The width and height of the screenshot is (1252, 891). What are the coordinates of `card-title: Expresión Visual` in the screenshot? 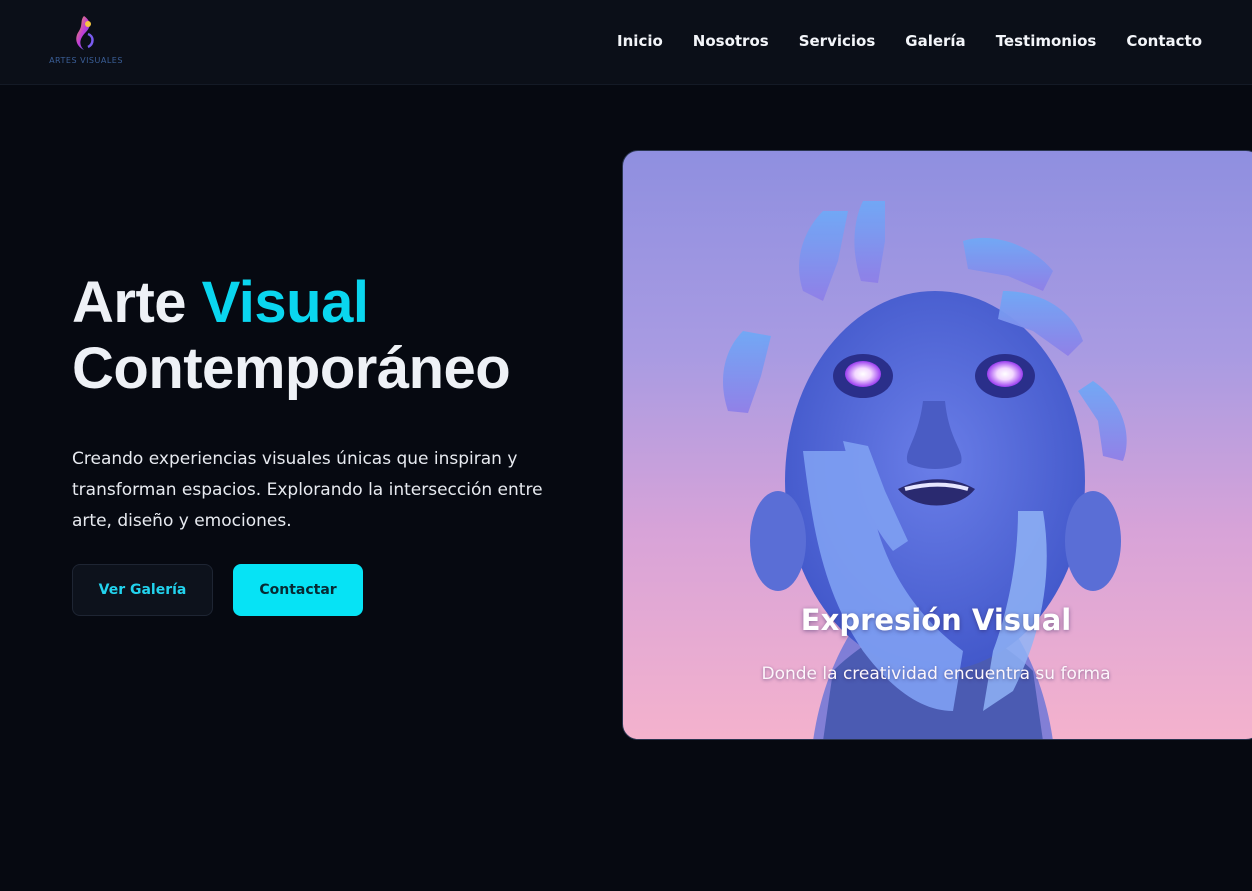 It's located at (936, 620).